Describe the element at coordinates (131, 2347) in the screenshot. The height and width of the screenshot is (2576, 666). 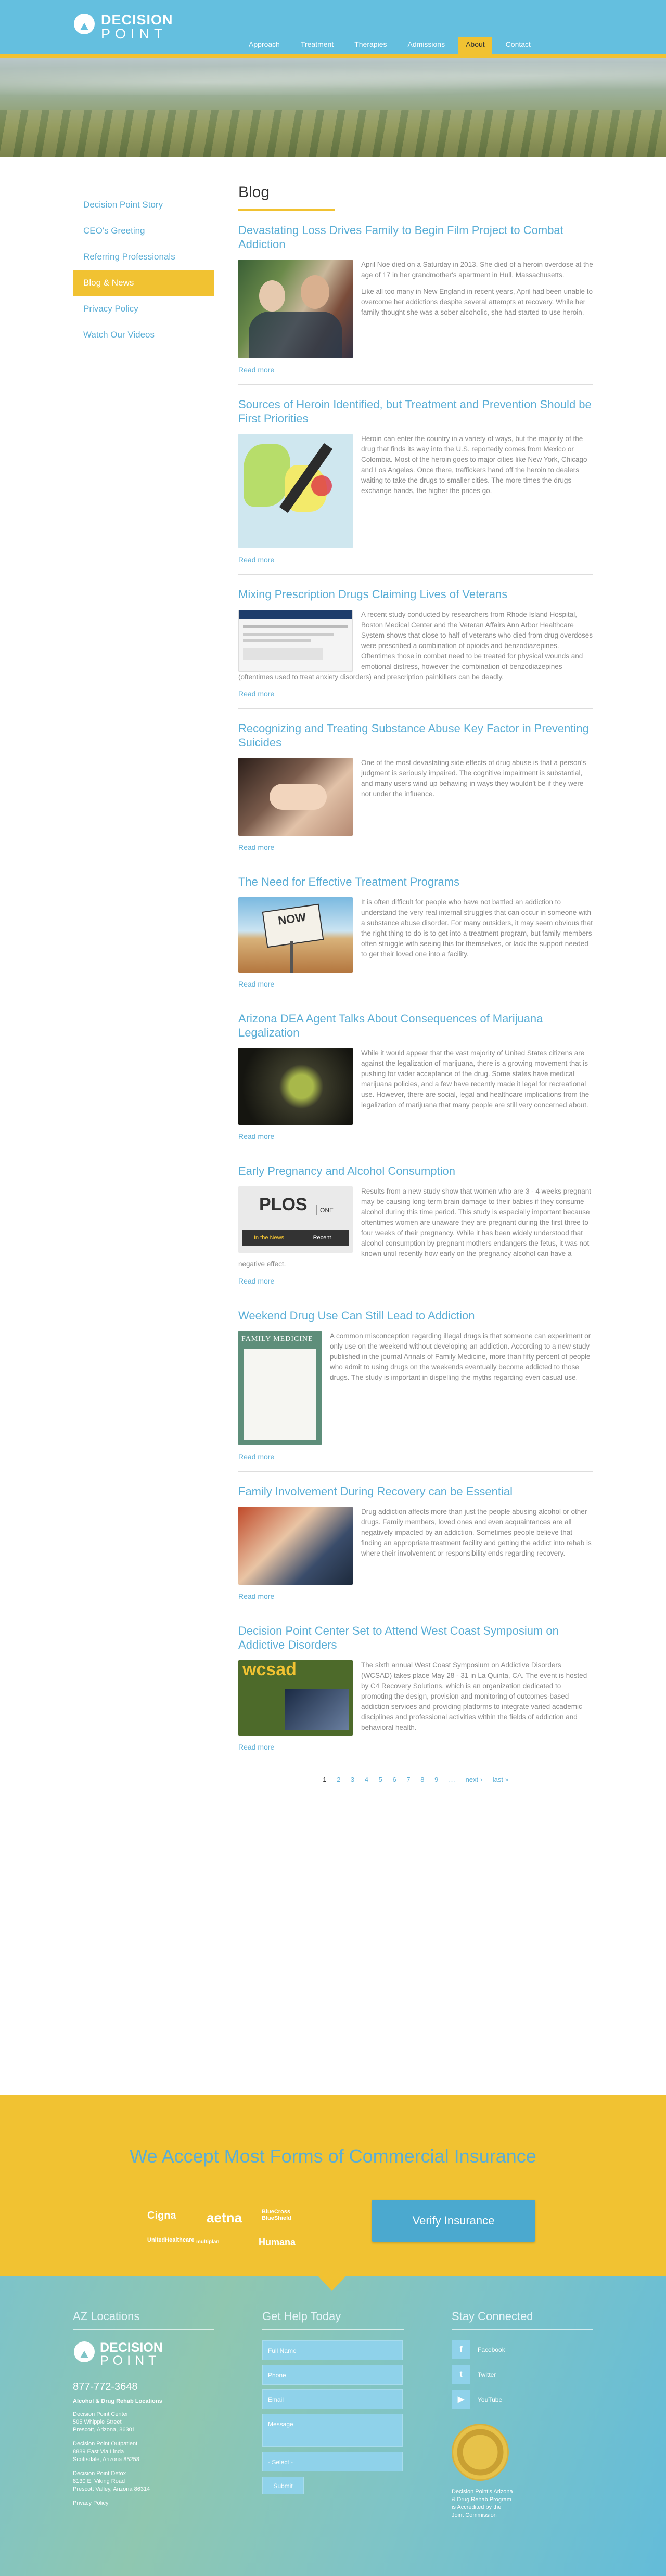
I see `footer-logo-line1: DECISION` at that location.